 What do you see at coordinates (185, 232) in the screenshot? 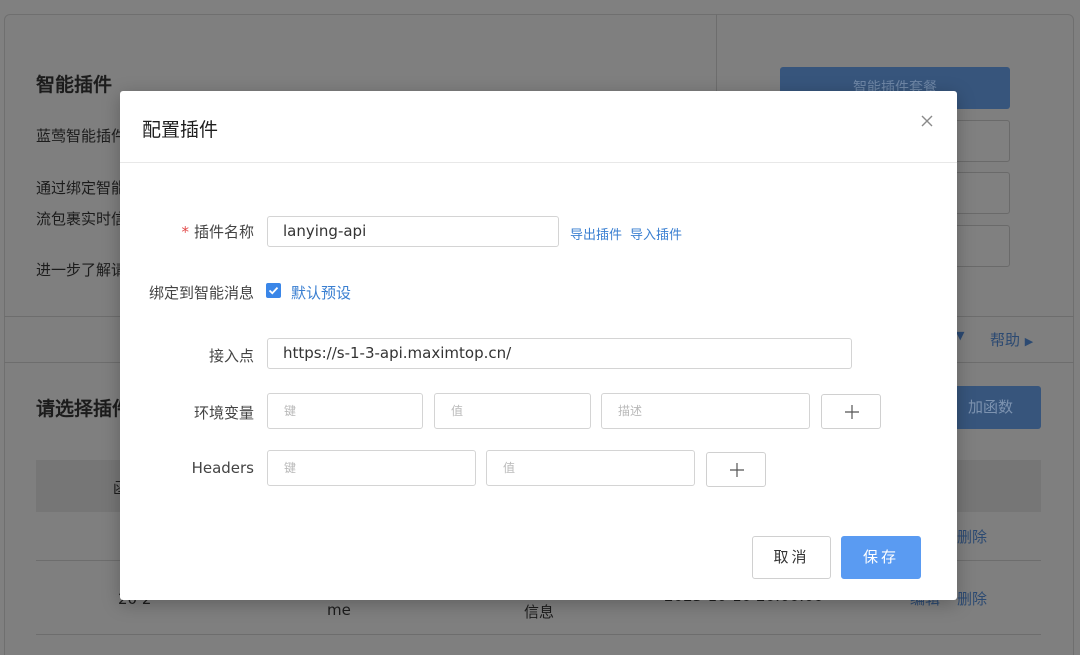
I see `required-star-icon: *` at bounding box center [185, 232].